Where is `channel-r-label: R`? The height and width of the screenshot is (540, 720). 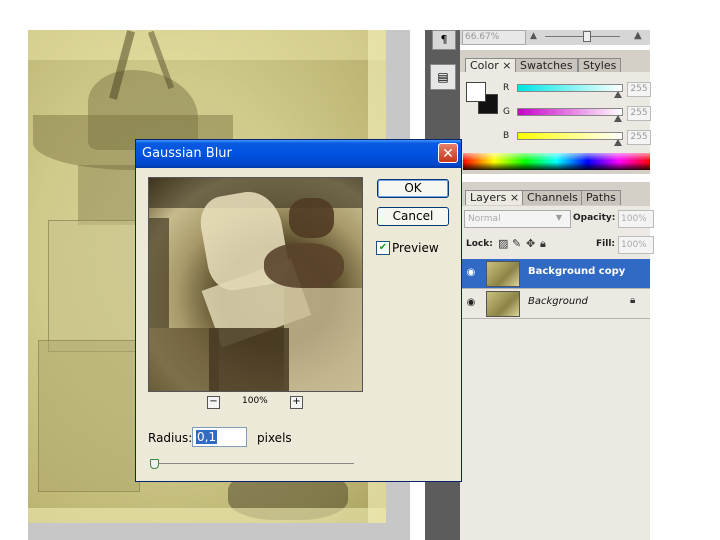
channel-r-label: R is located at coordinates (506, 88).